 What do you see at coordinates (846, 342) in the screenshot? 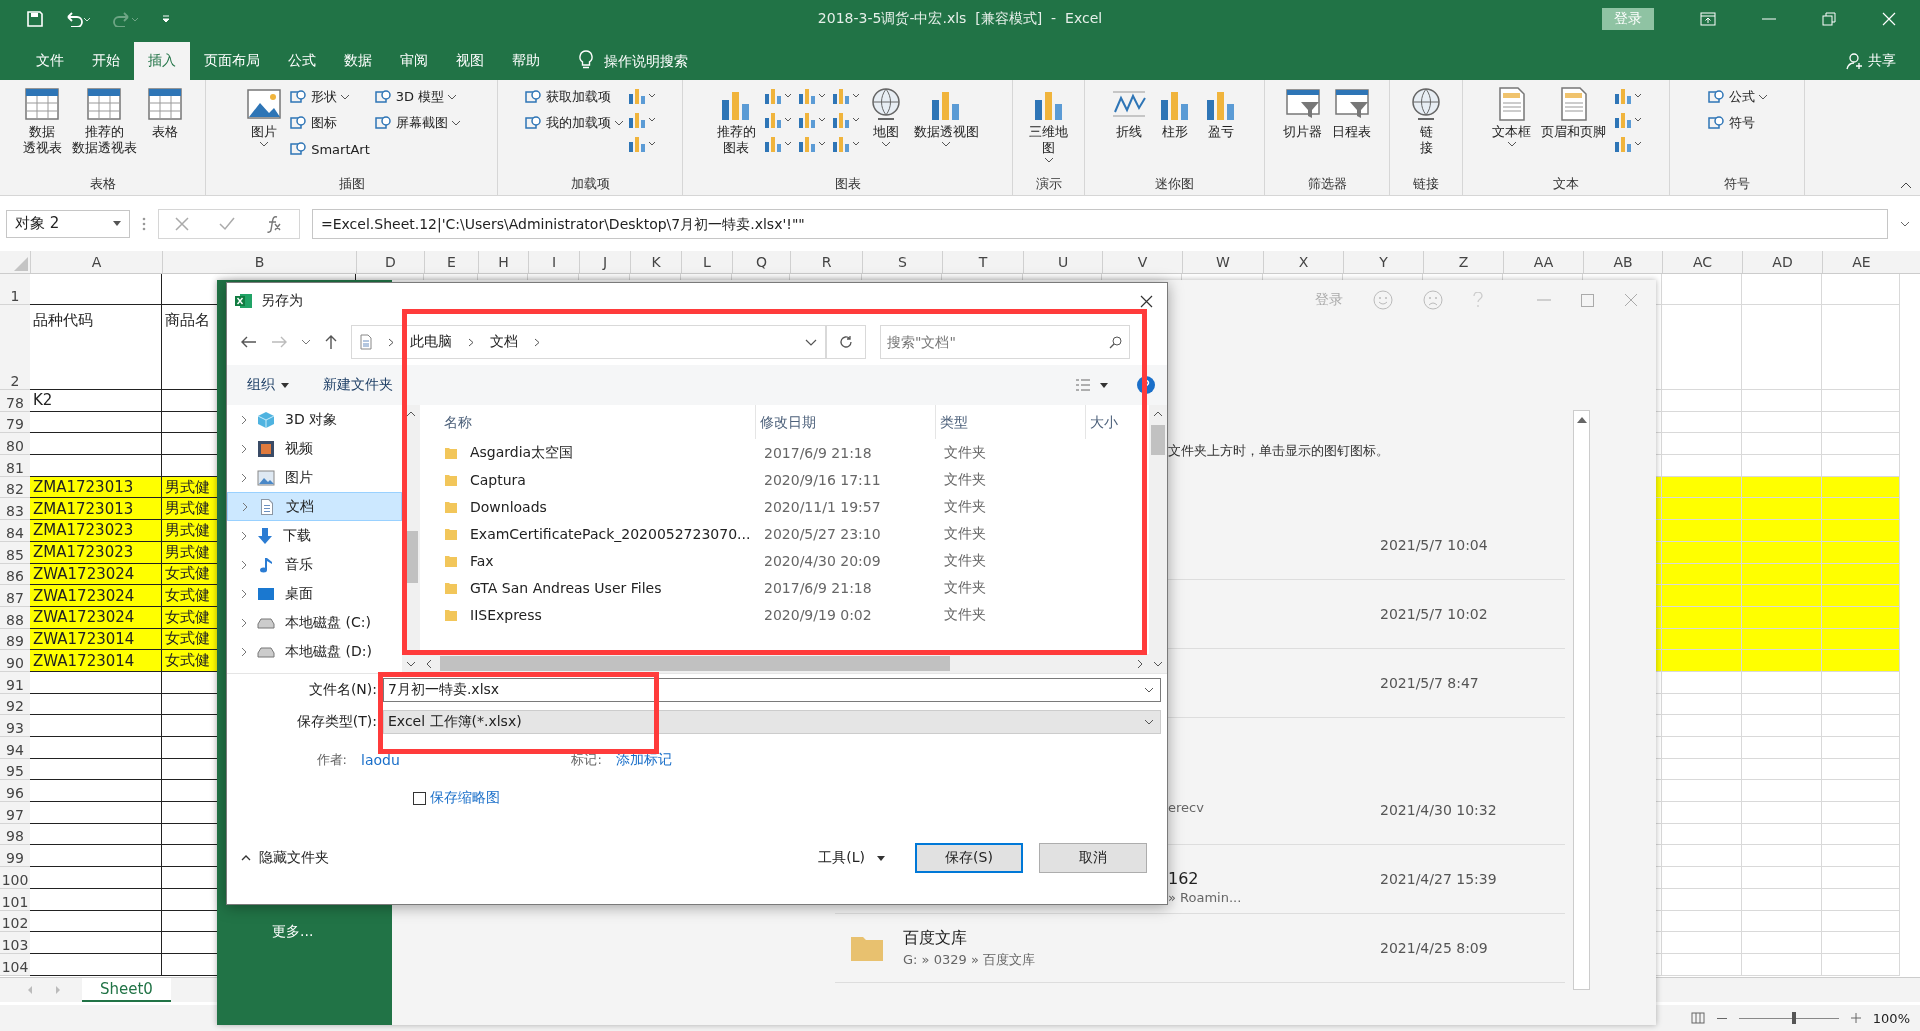
I see `refresh-button` at bounding box center [846, 342].